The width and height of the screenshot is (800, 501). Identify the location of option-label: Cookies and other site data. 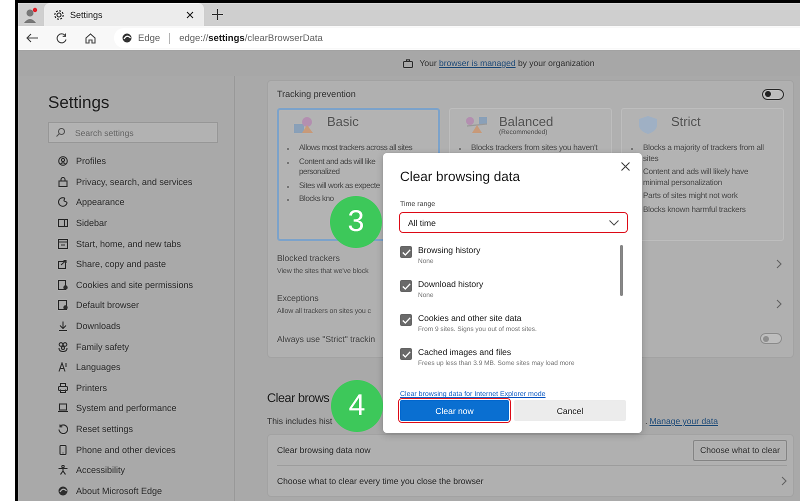
(470, 318).